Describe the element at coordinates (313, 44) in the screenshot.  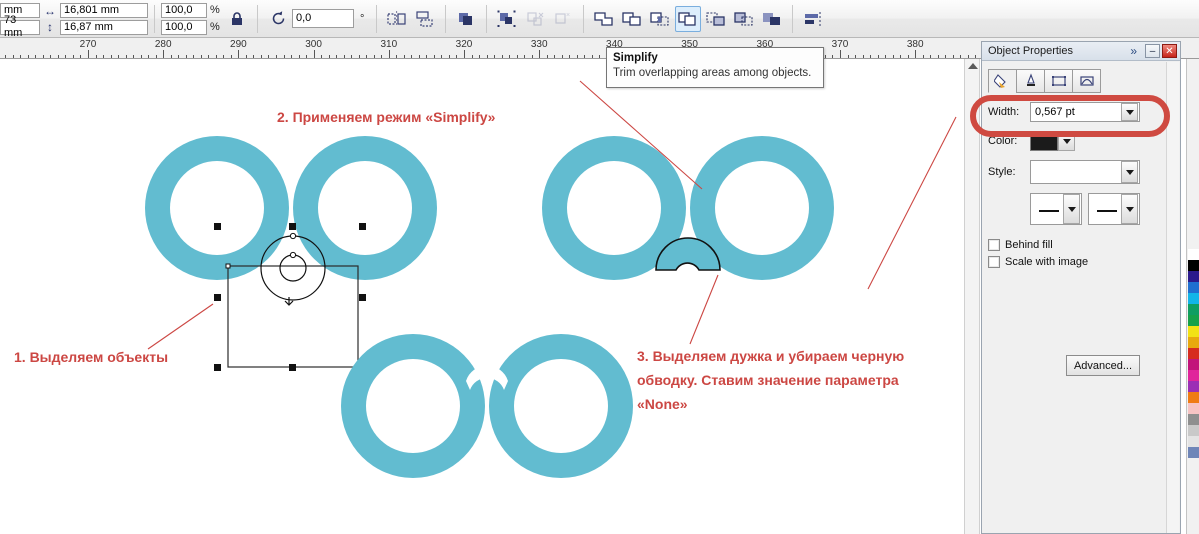
I see `ruler-tick-label: 300` at that location.